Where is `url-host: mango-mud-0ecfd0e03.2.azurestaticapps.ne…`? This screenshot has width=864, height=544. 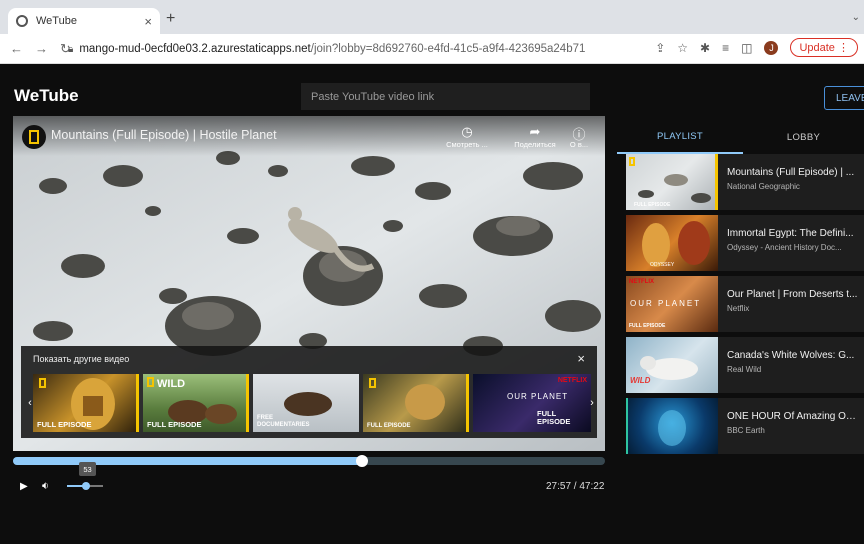
url-host: mango-mud-0ecfd0e03.2.azurestaticapps.ne… is located at coordinates (195, 49).